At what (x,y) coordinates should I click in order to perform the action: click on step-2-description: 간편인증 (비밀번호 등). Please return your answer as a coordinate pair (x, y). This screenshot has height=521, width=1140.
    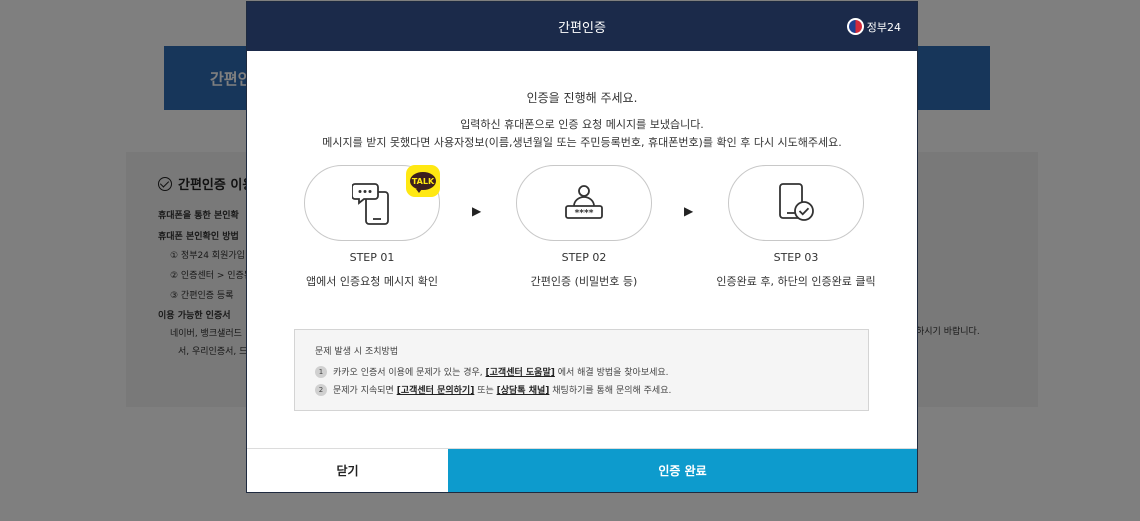
    Looking at the image, I should click on (584, 281).